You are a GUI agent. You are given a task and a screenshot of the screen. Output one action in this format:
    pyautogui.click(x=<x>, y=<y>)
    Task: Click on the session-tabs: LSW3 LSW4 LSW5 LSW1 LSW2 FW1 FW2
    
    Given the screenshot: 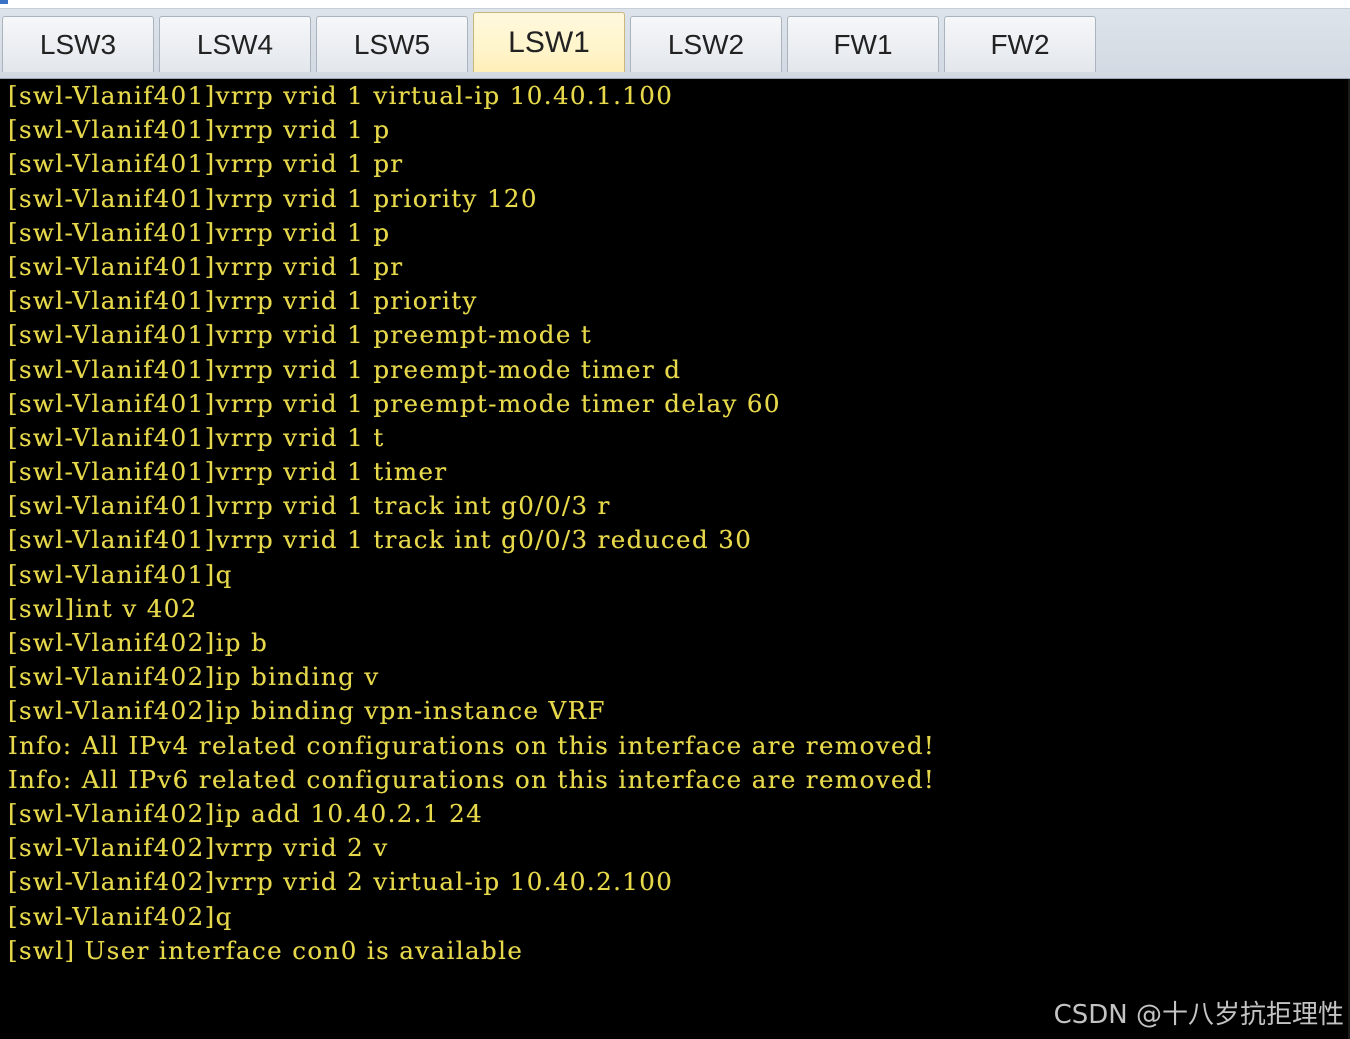 What is the action you would take?
    pyautogui.click(x=551, y=43)
    